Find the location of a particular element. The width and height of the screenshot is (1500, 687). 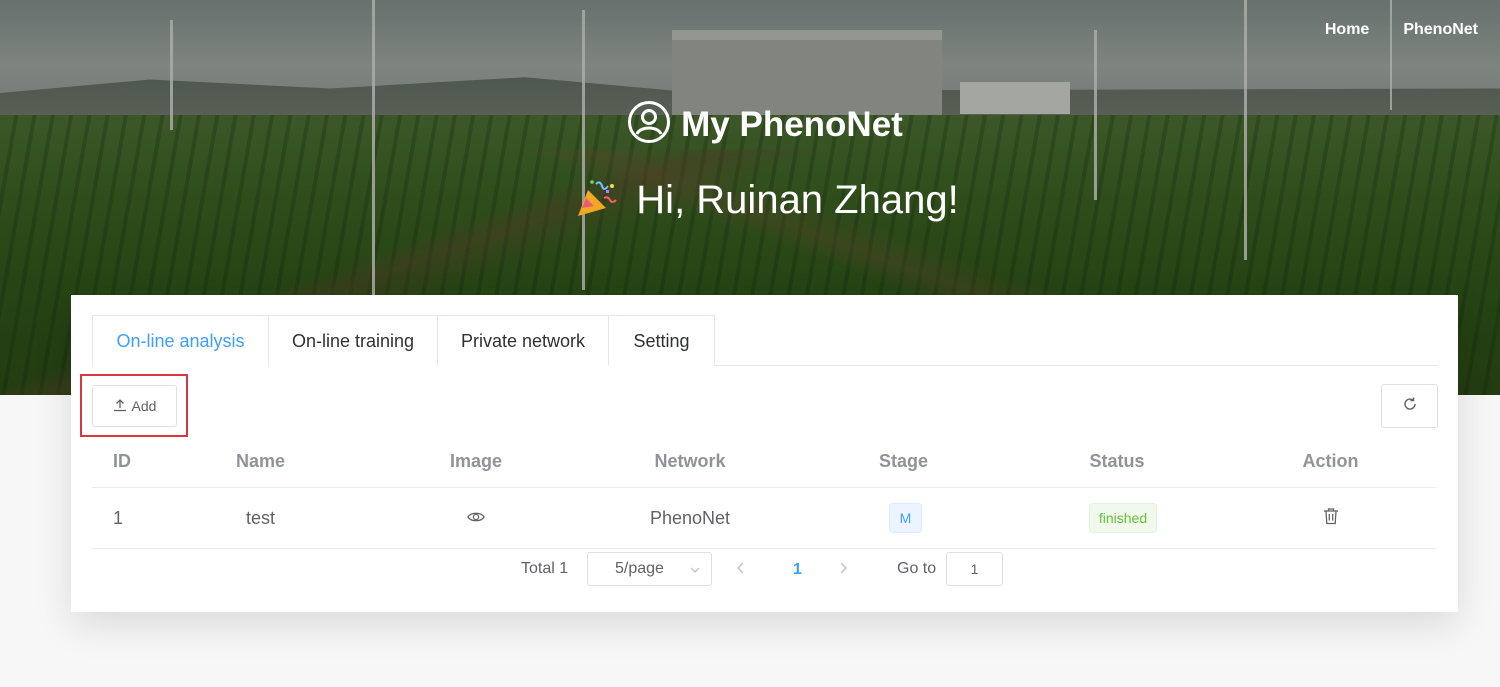

cell-id: 1 is located at coordinates (118, 517).